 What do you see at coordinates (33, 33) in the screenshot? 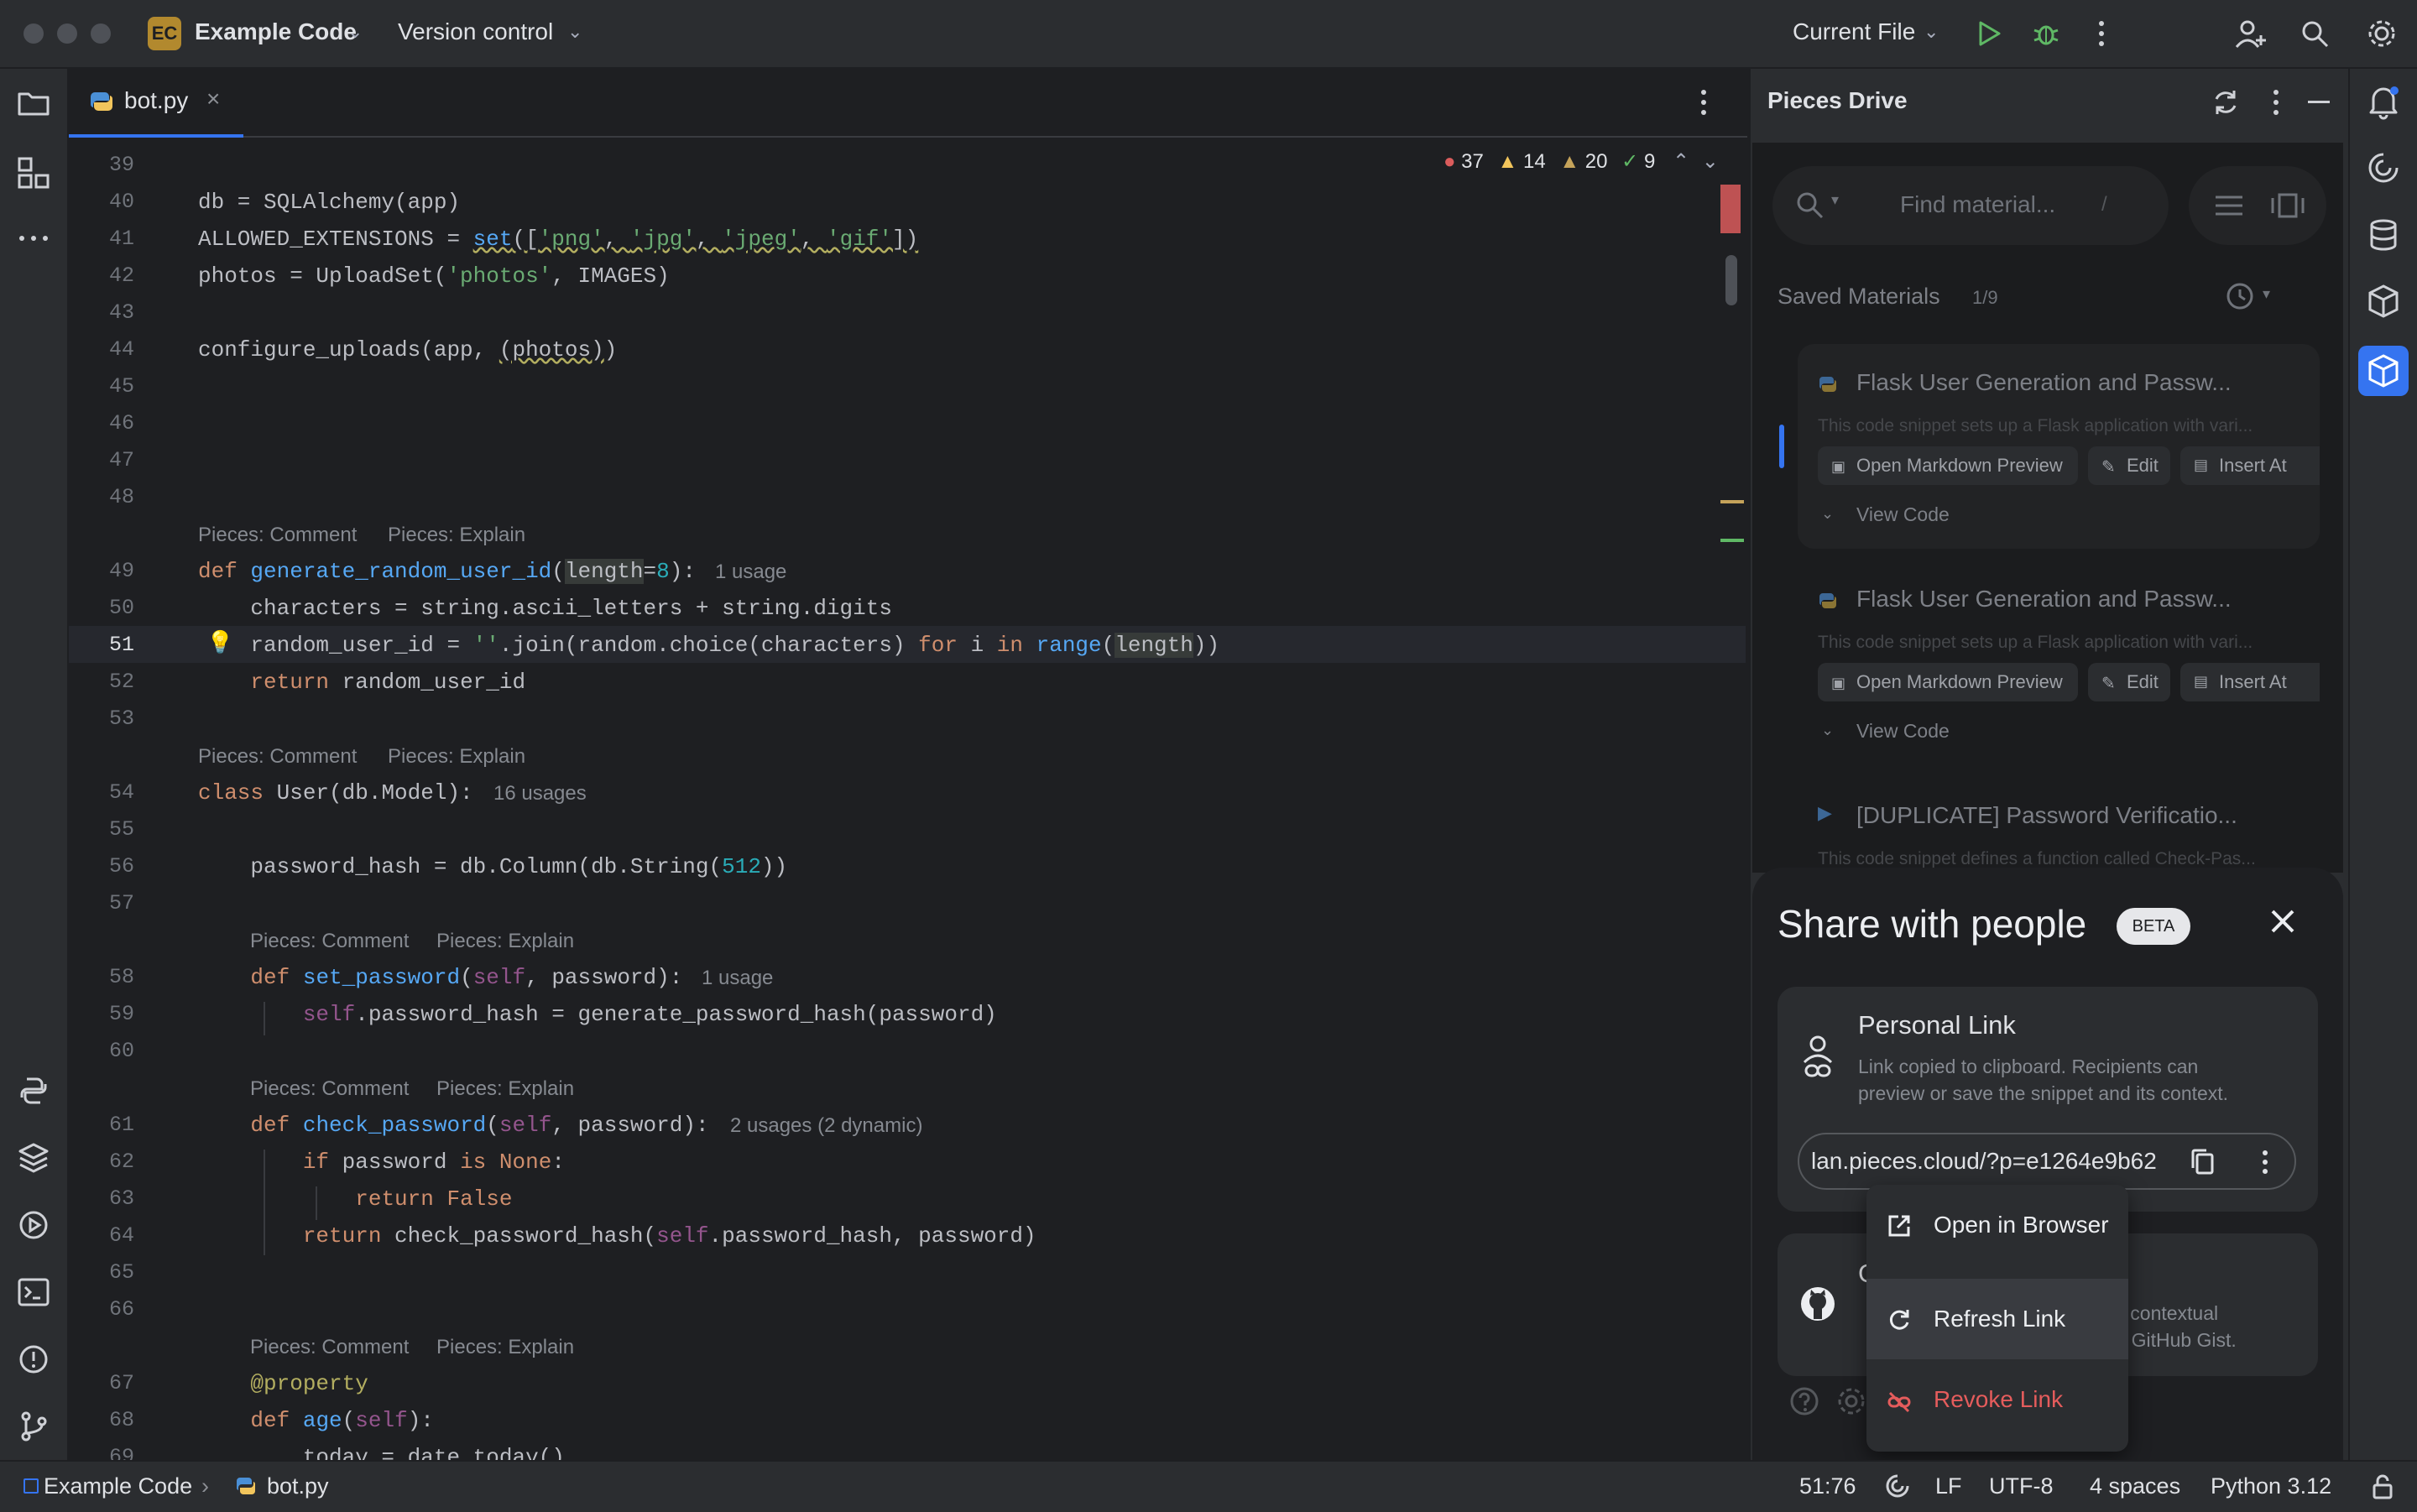
I see `window-close-button` at bounding box center [33, 33].